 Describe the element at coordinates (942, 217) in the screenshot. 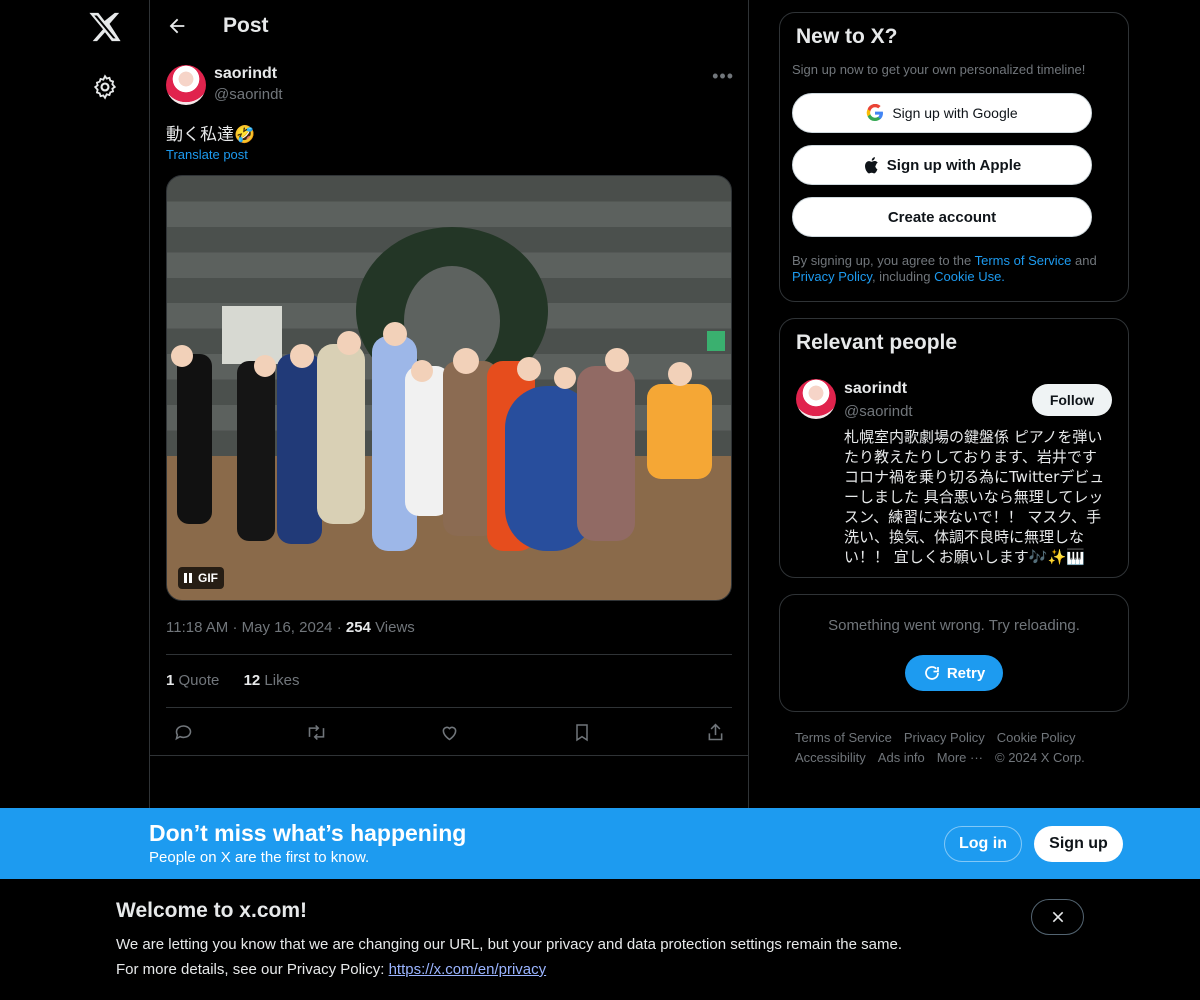

I see `create-account-button: Create account` at that location.